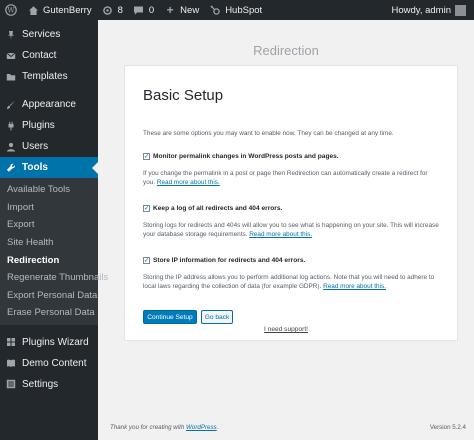 The width and height of the screenshot is (474, 440). What do you see at coordinates (286, 329) in the screenshot?
I see `support-link: I need support!` at bounding box center [286, 329].